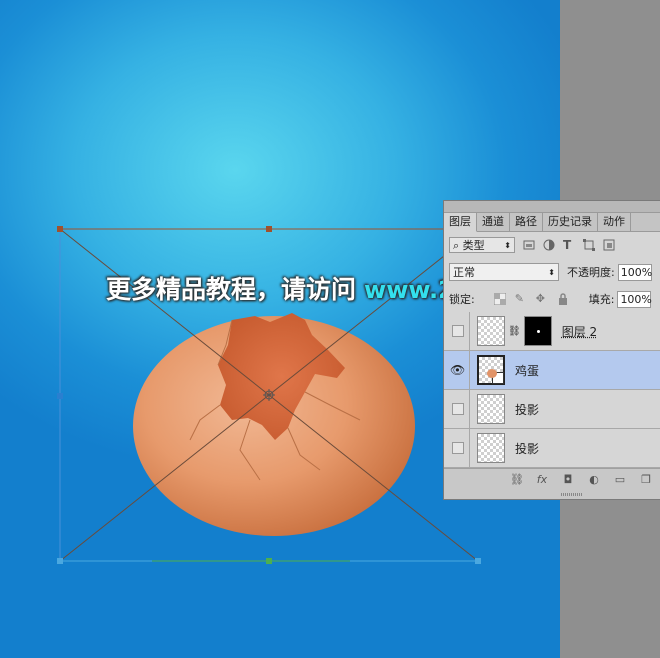 This screenshot has height=658, width=660. Describe the element at coordinates (552, 483) in the screenshot. I see `panel-footer: ⛓ fx ◘ ◐ ▭ ❐` at that location.